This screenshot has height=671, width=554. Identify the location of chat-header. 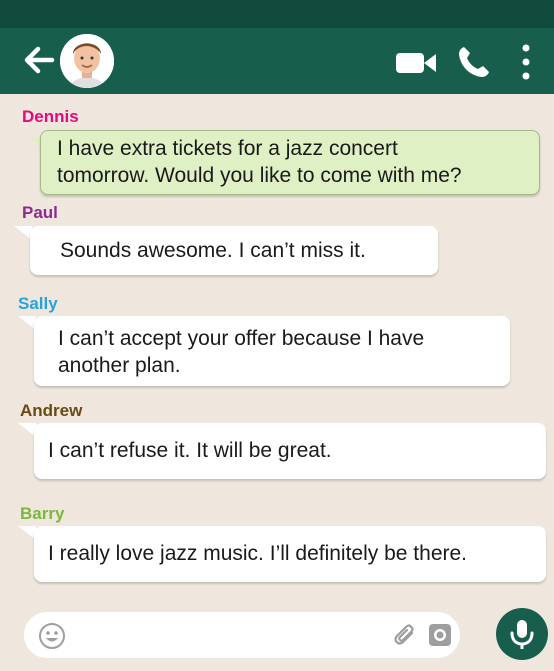
(277, 61).